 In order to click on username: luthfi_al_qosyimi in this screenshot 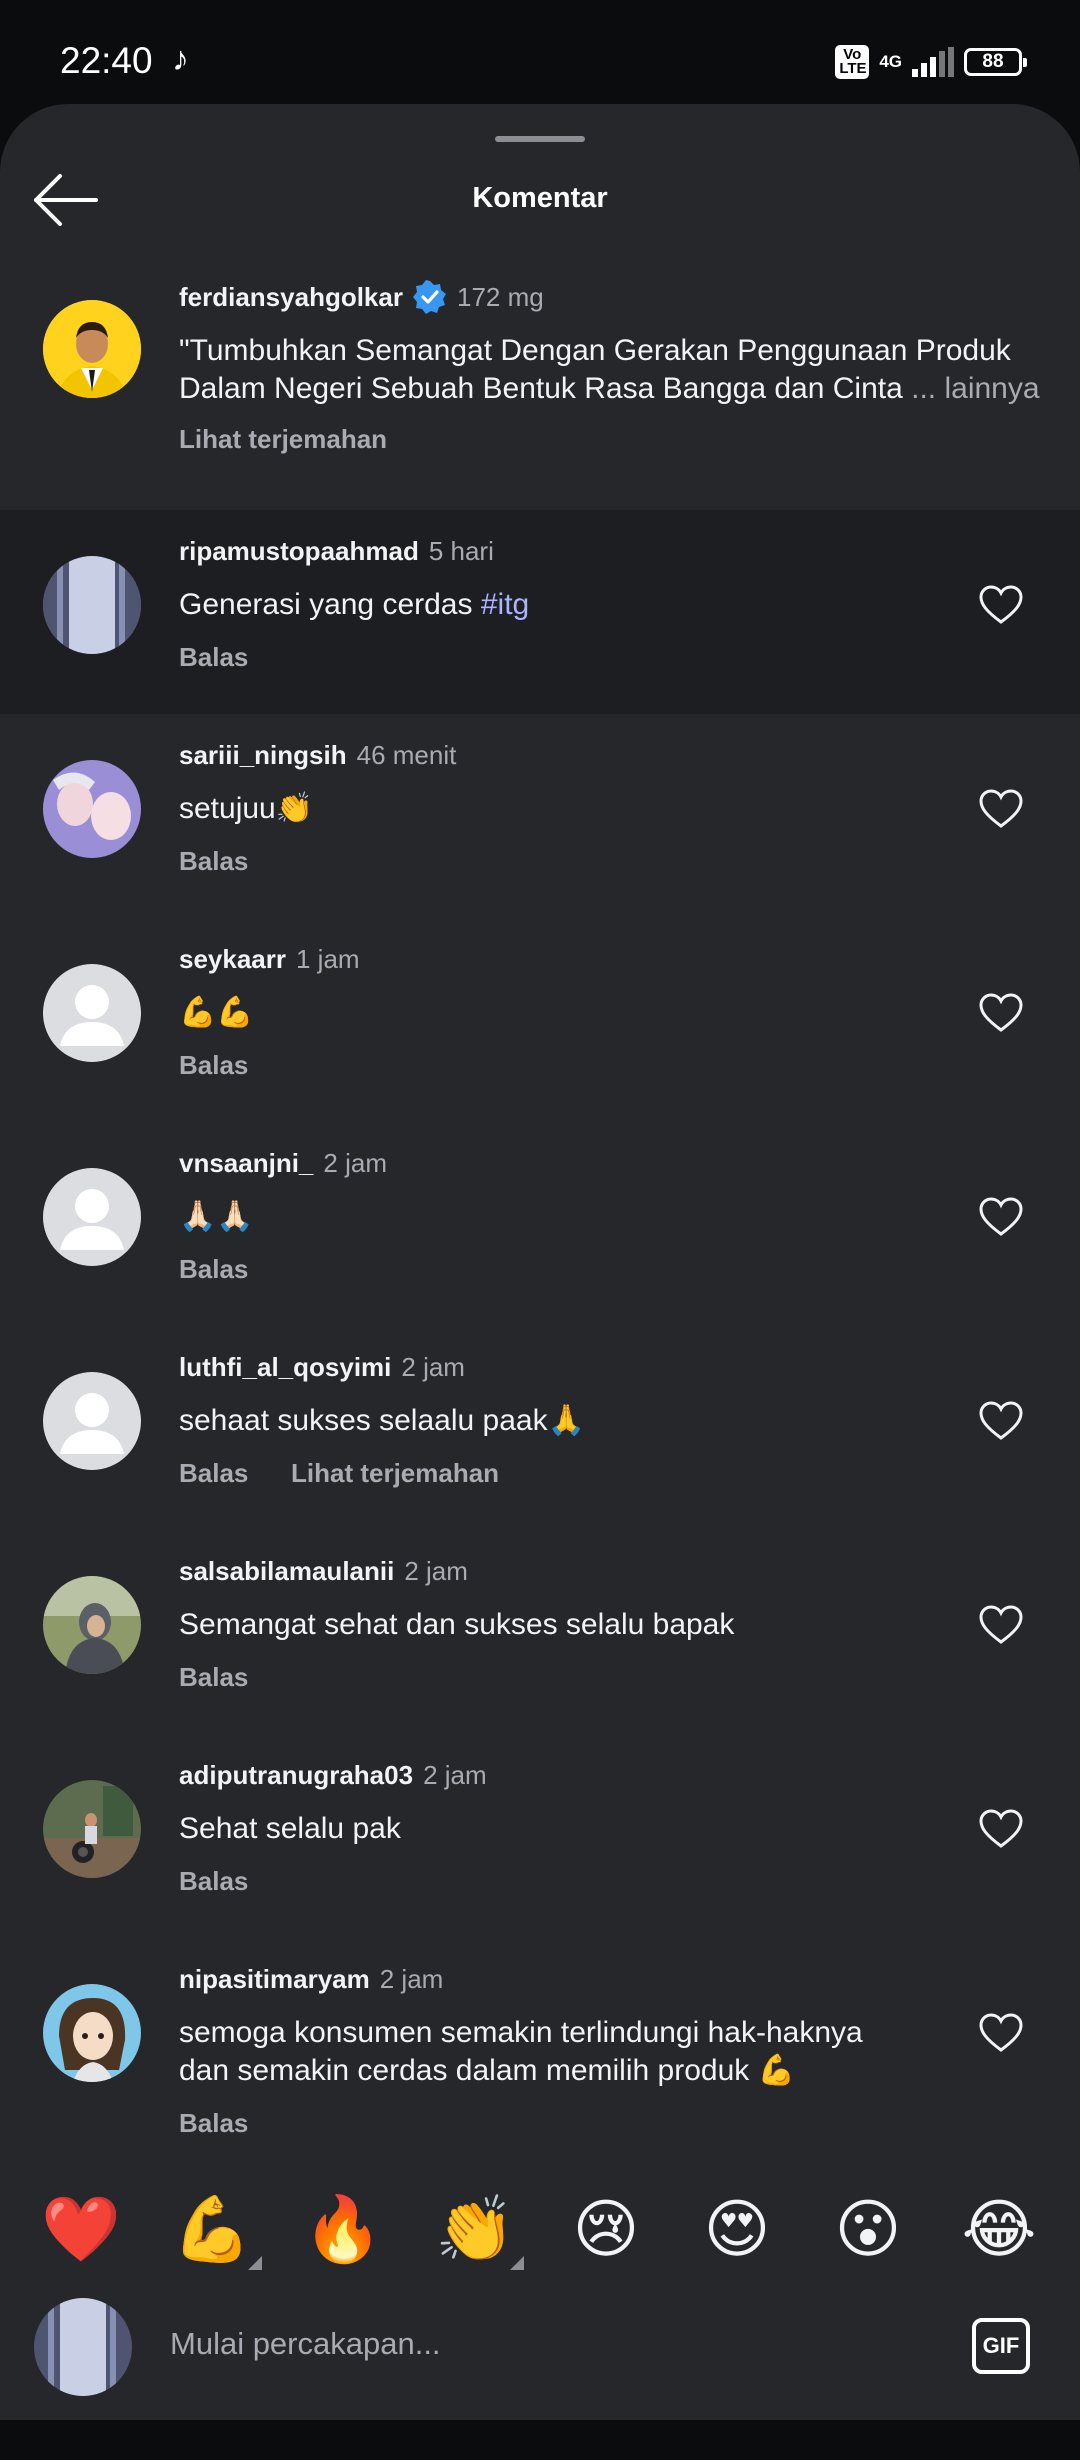, I will do `click(285, 1367)`.